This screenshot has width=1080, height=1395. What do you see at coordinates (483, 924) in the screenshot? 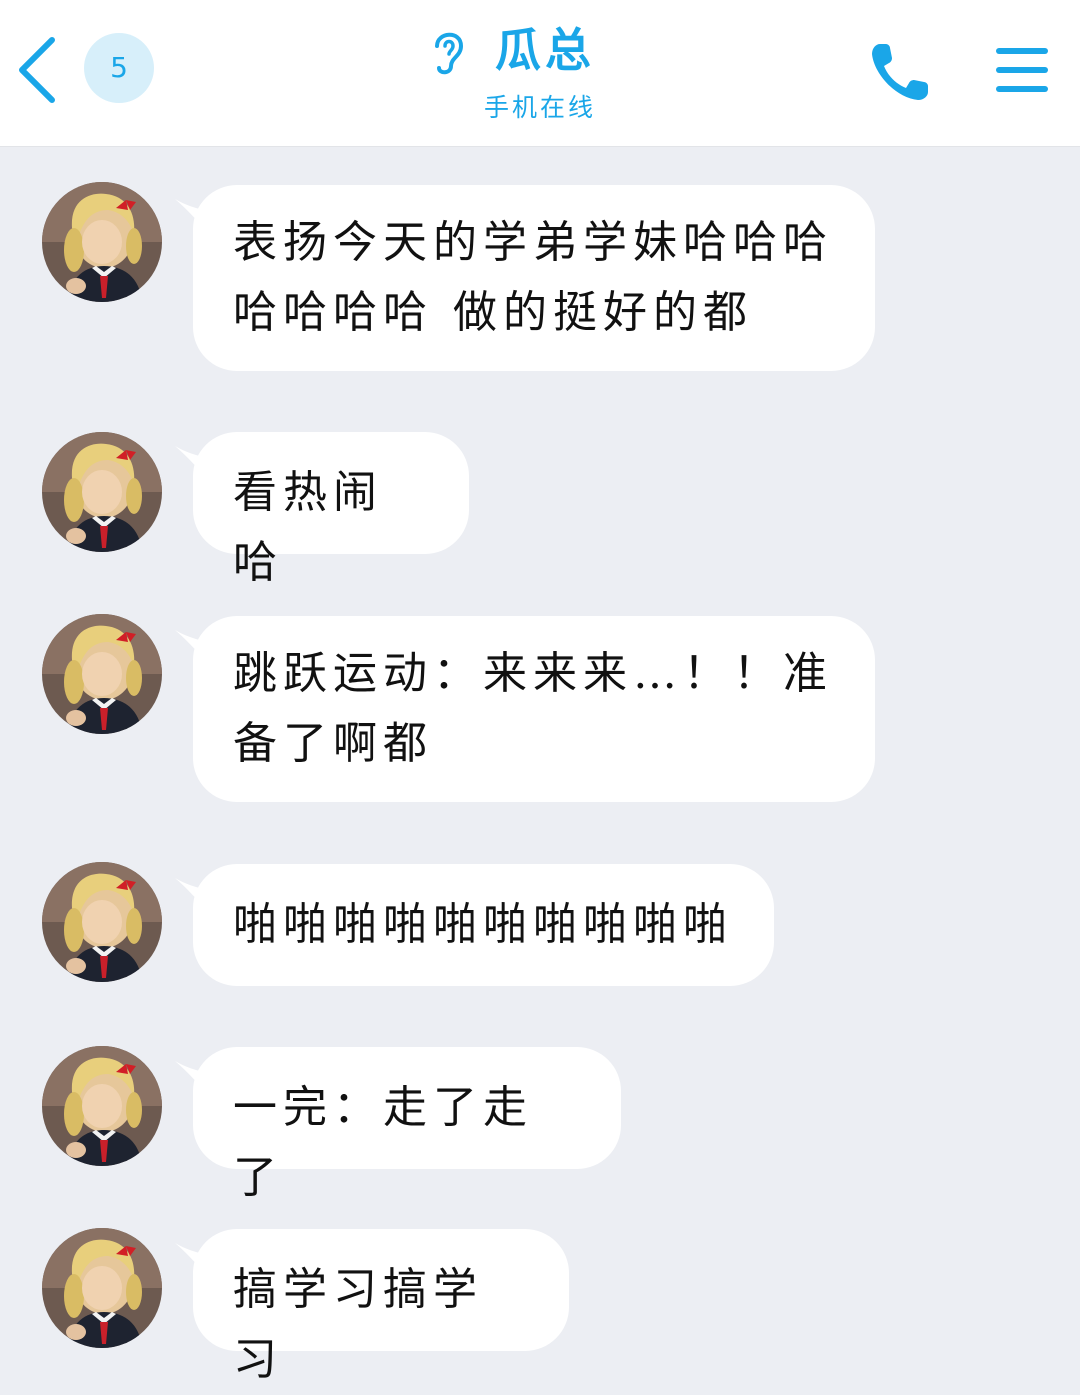
I see `message-text: 啪啪啪啪啪啪啪啪啪啪` at bounding box center [483, 924].